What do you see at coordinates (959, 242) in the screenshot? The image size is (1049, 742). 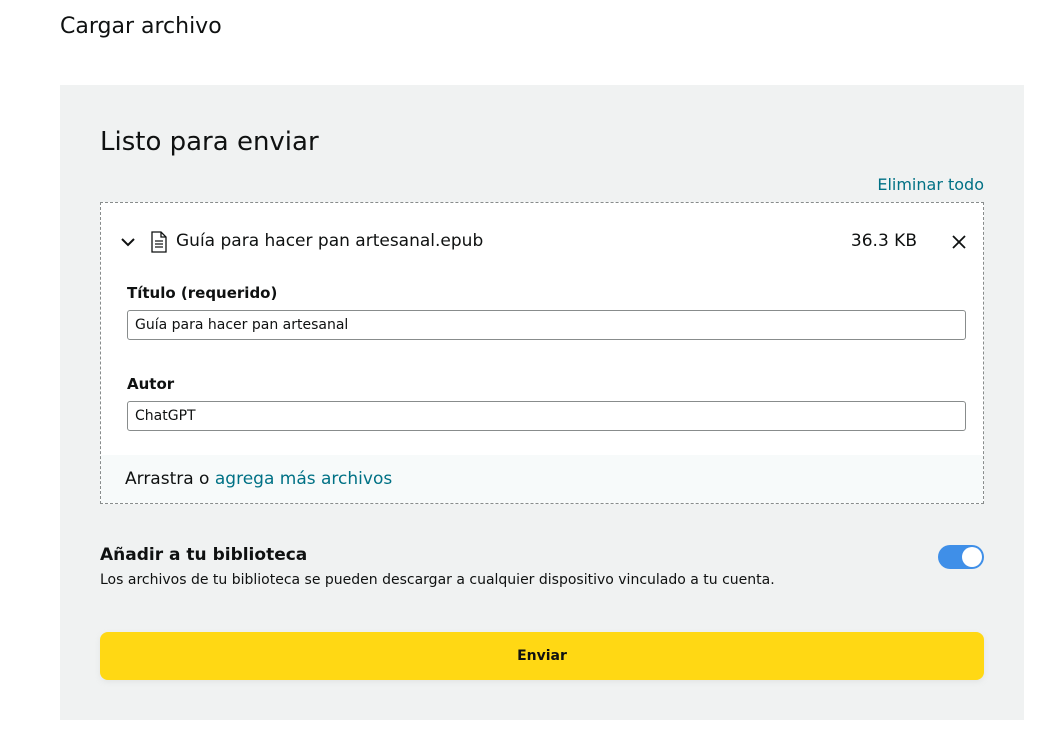 I see `close-icon` at bounding box center [959, 242].